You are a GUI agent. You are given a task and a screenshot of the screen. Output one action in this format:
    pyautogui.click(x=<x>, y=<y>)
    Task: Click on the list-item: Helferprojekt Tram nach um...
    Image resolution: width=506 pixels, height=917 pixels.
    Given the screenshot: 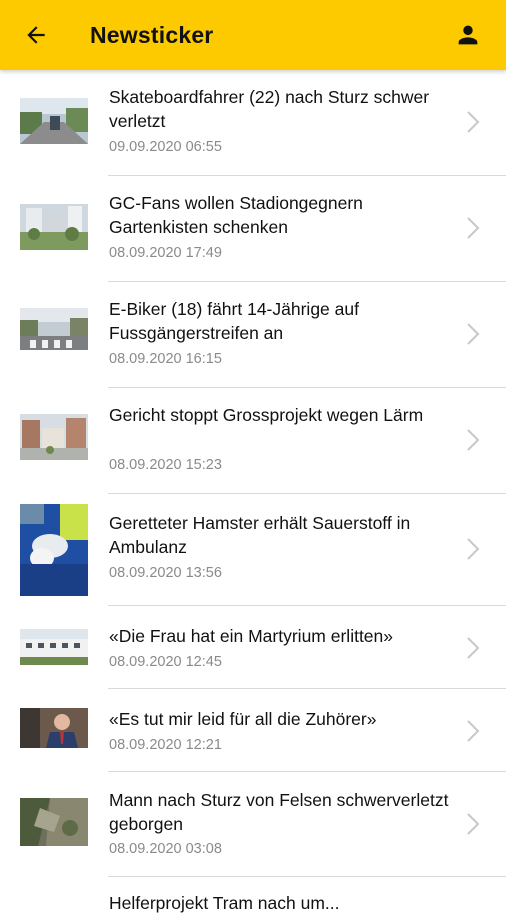 What is the action you would take?
    pyautogui.click(x=253, y=897)
    